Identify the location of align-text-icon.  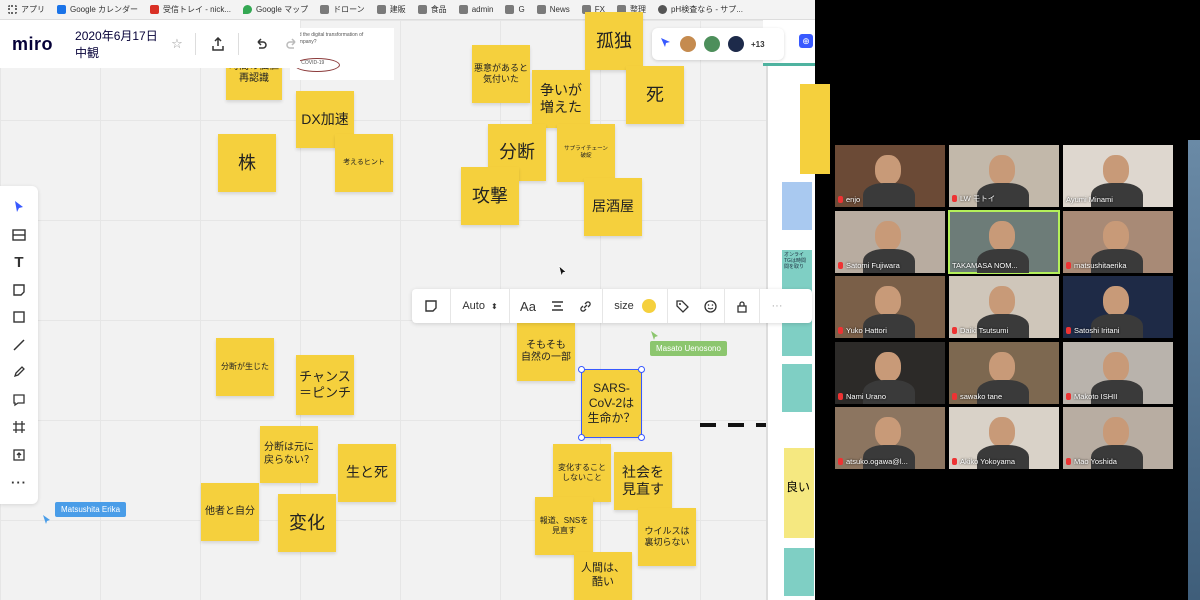
(557, 306).